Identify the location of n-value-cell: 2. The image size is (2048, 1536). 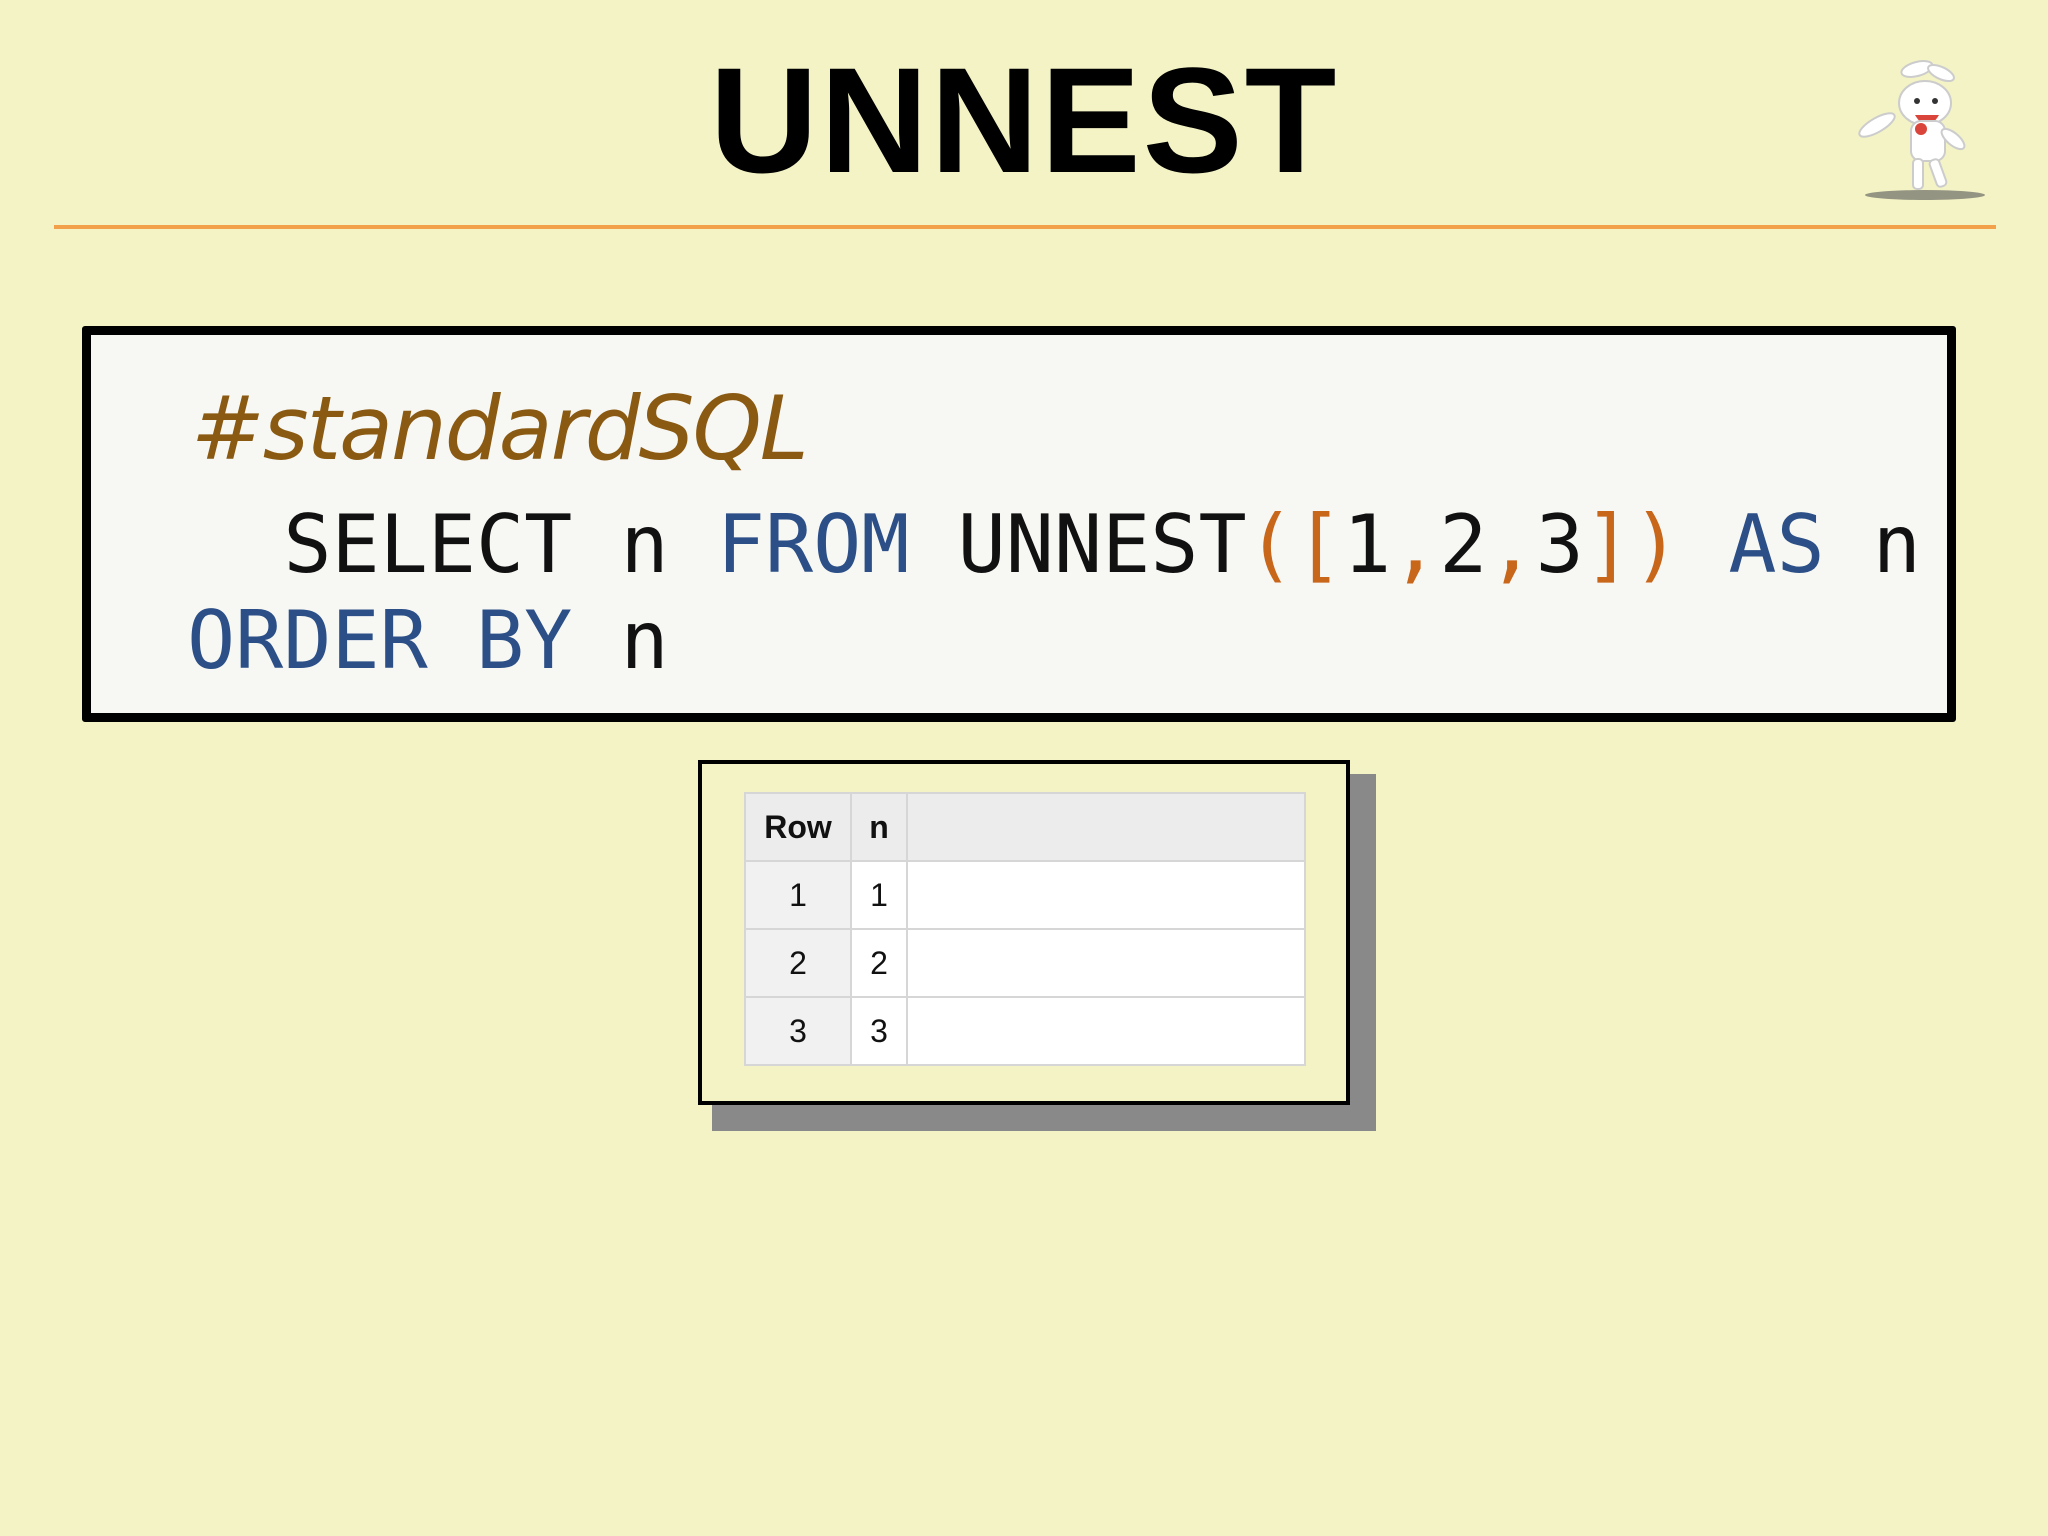
(879, 963).